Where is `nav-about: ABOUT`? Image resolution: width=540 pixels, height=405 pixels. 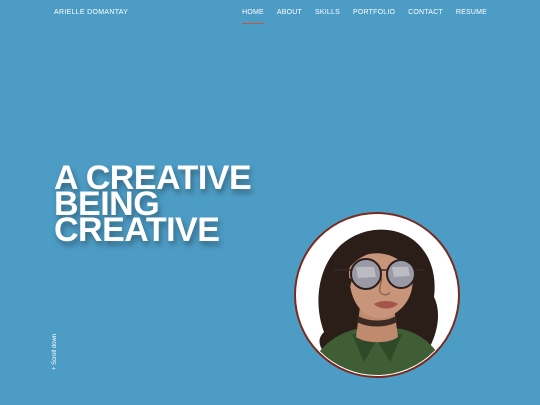
nav-about: ABOUT is located at coordinates (289, 12).